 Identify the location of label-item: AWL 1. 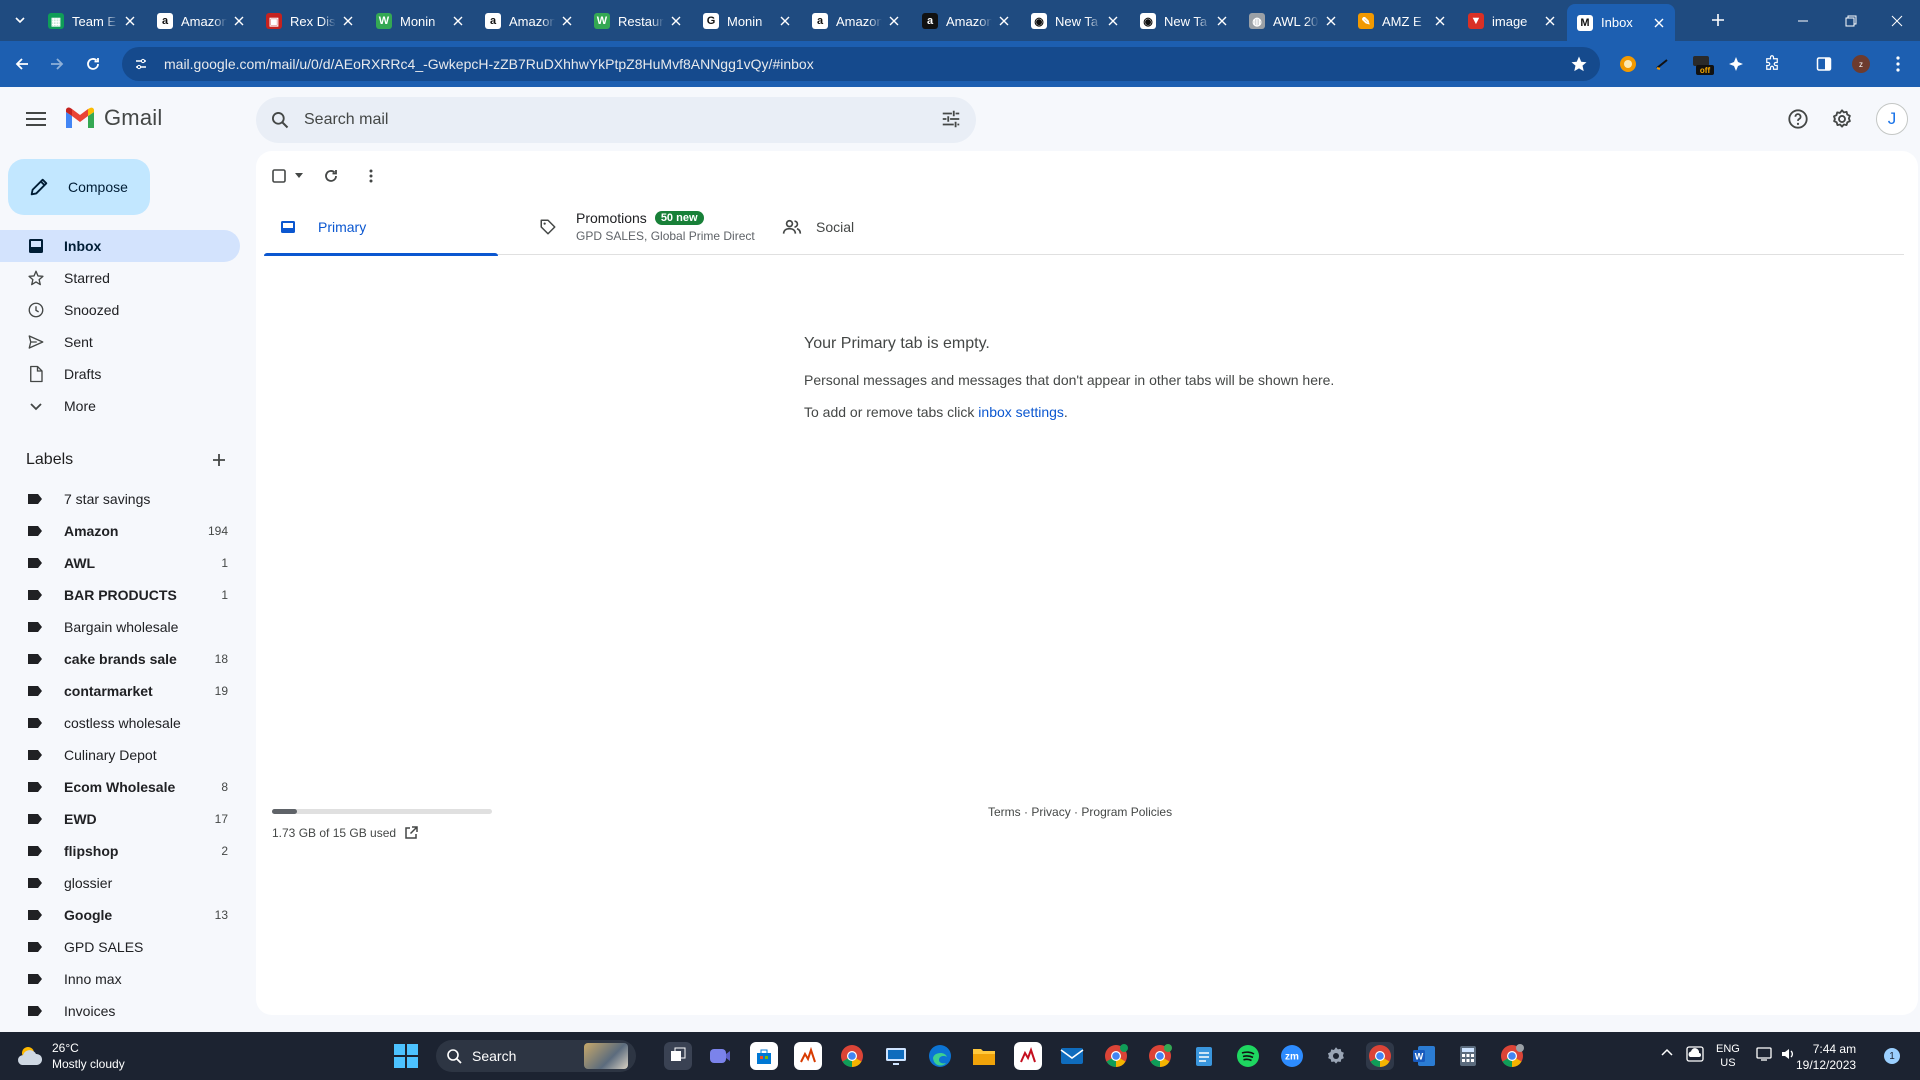
(120, 563).